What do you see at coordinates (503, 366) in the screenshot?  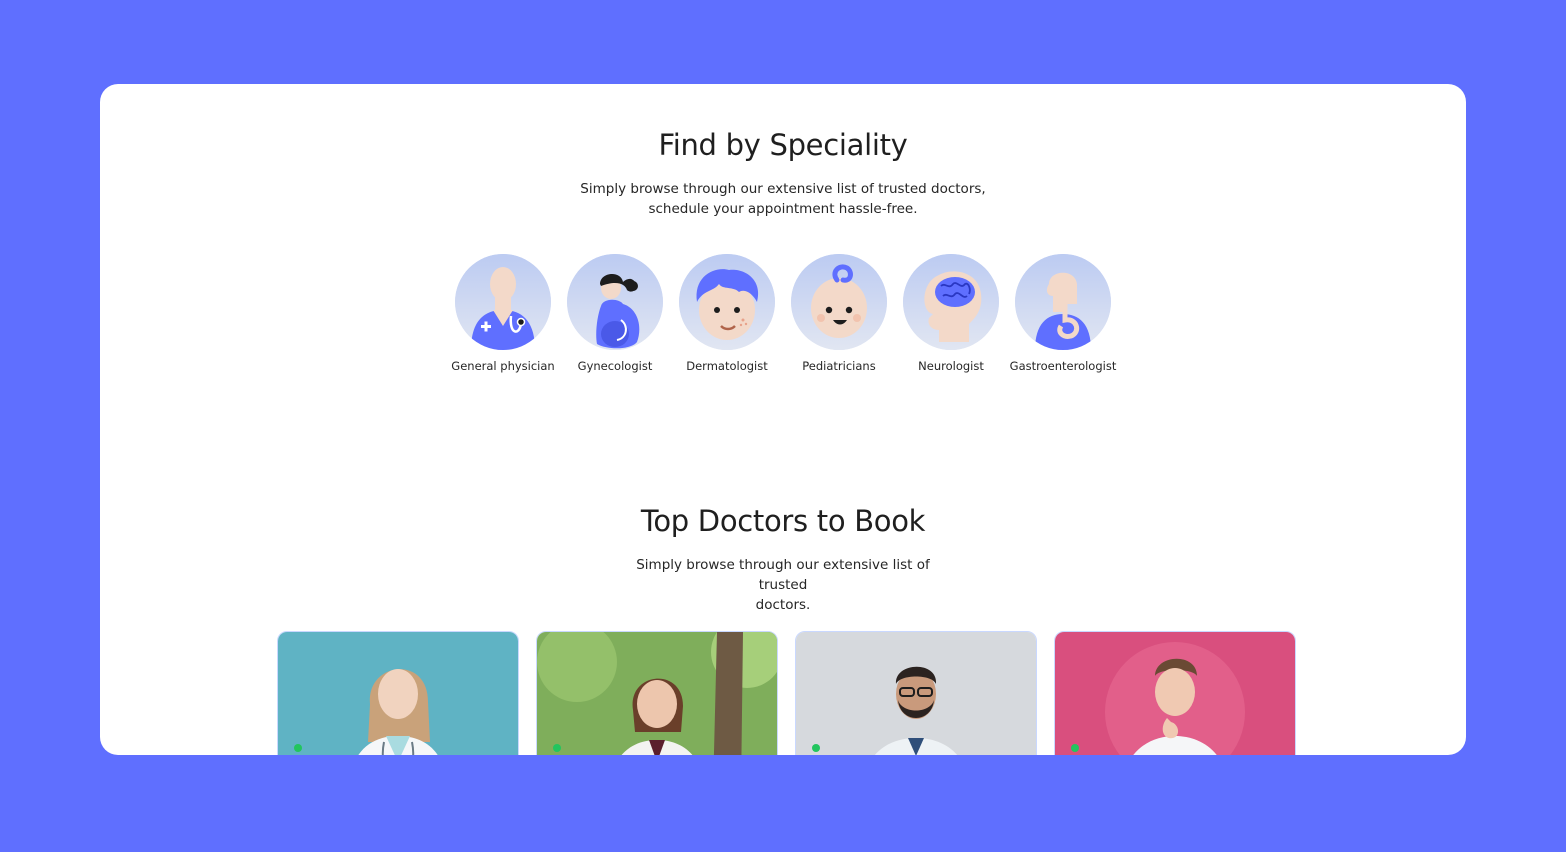 I see `speciality-label: General physician` at bounding box center [503, 366].